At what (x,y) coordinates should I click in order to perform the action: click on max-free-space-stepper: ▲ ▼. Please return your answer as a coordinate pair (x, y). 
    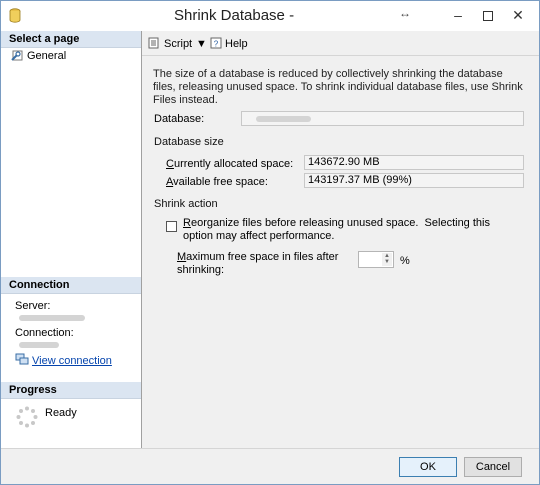
    Looking at the image, I should click on (376, 259).